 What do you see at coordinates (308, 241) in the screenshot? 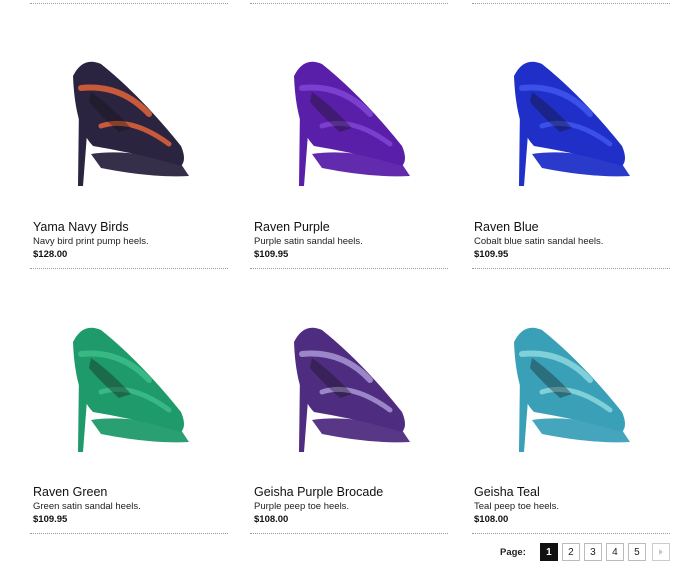
I see `product-description: Purple satin sandal heels.` at bounding box center [308, 241].